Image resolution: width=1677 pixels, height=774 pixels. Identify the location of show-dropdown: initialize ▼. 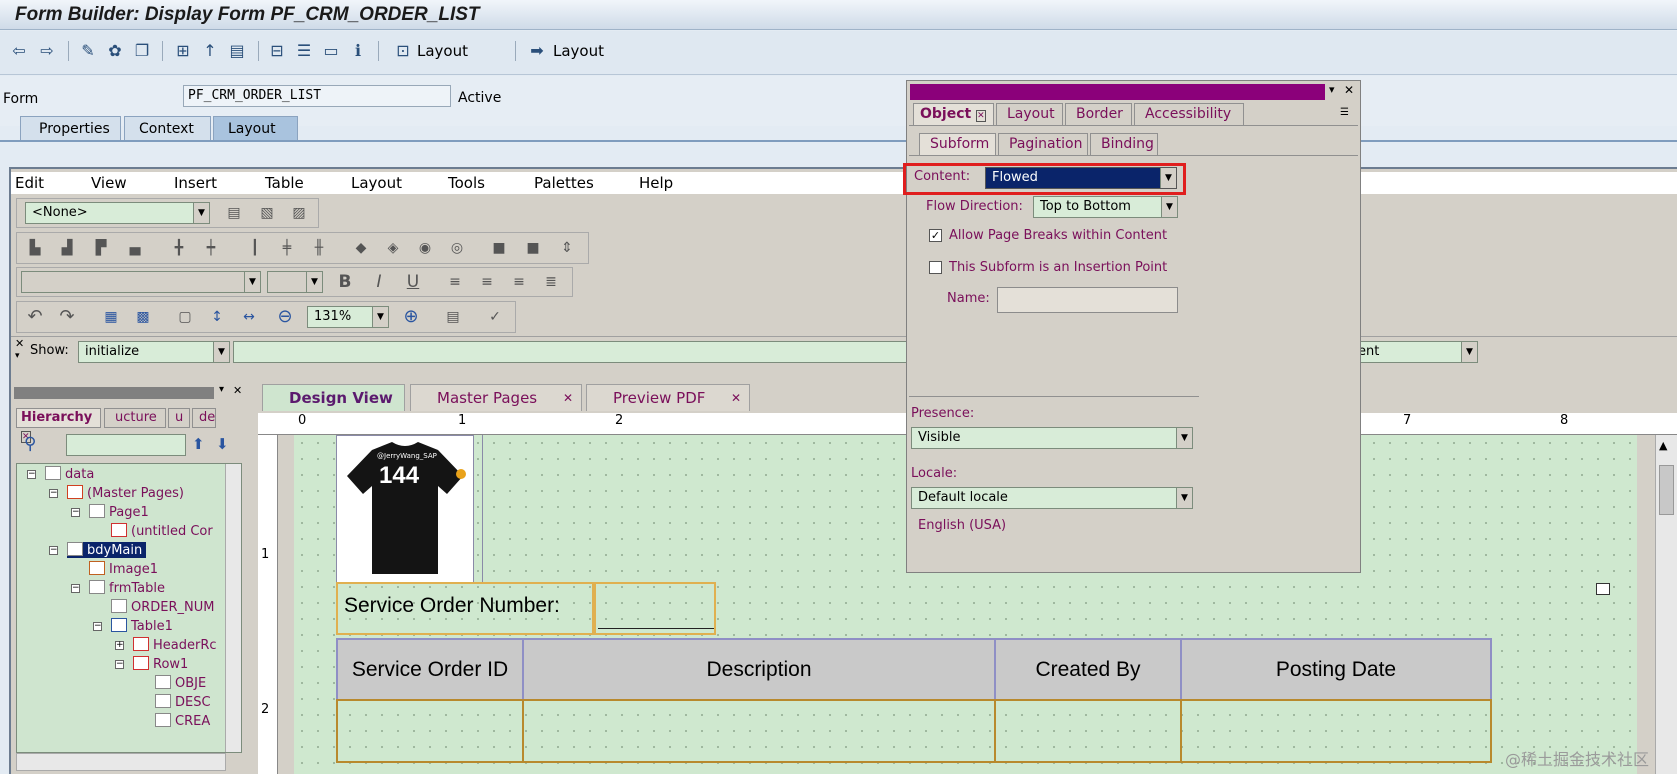
(154, 352).